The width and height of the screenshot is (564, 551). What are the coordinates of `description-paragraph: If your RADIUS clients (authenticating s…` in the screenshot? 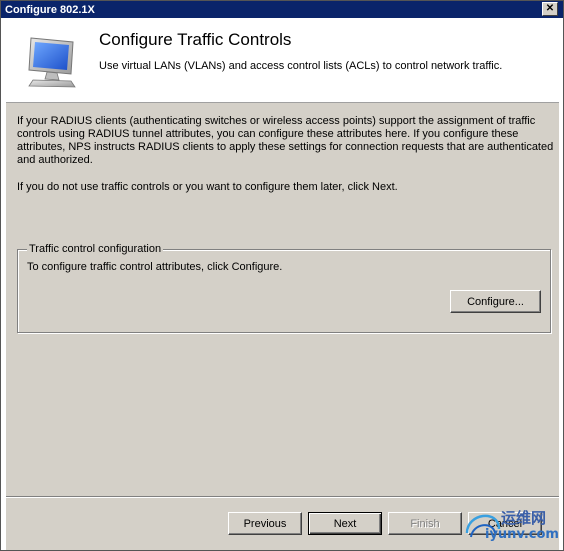 It's located at (285, 140).